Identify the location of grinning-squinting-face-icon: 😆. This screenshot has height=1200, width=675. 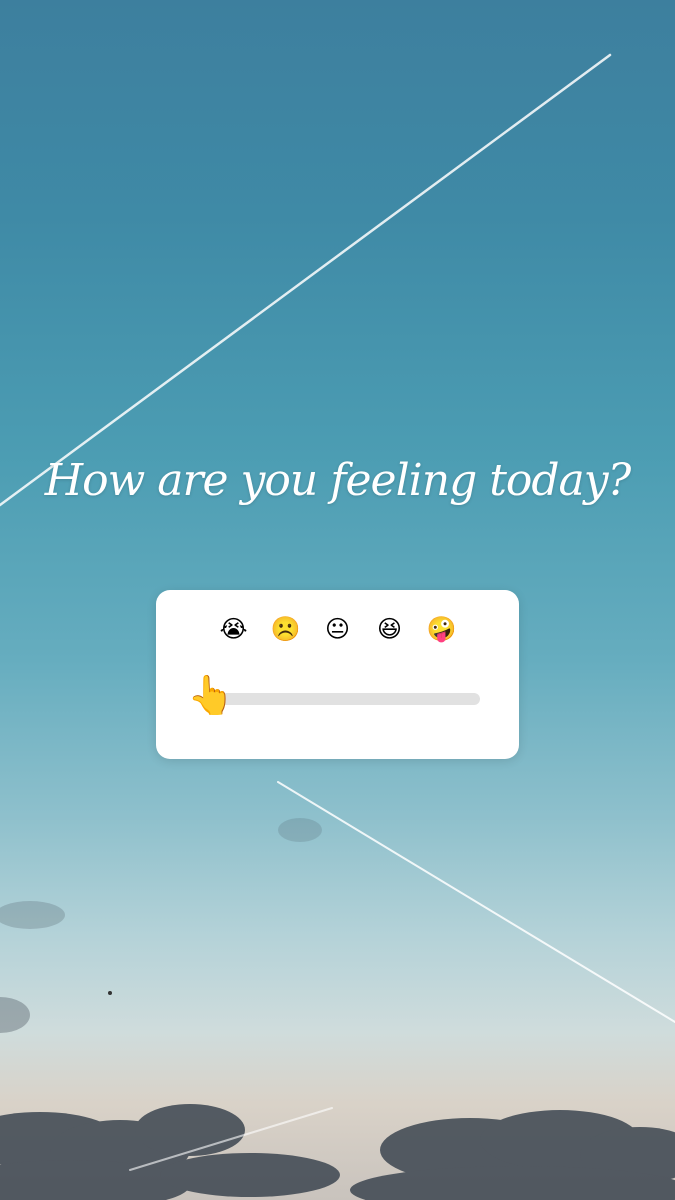
(389, 629).